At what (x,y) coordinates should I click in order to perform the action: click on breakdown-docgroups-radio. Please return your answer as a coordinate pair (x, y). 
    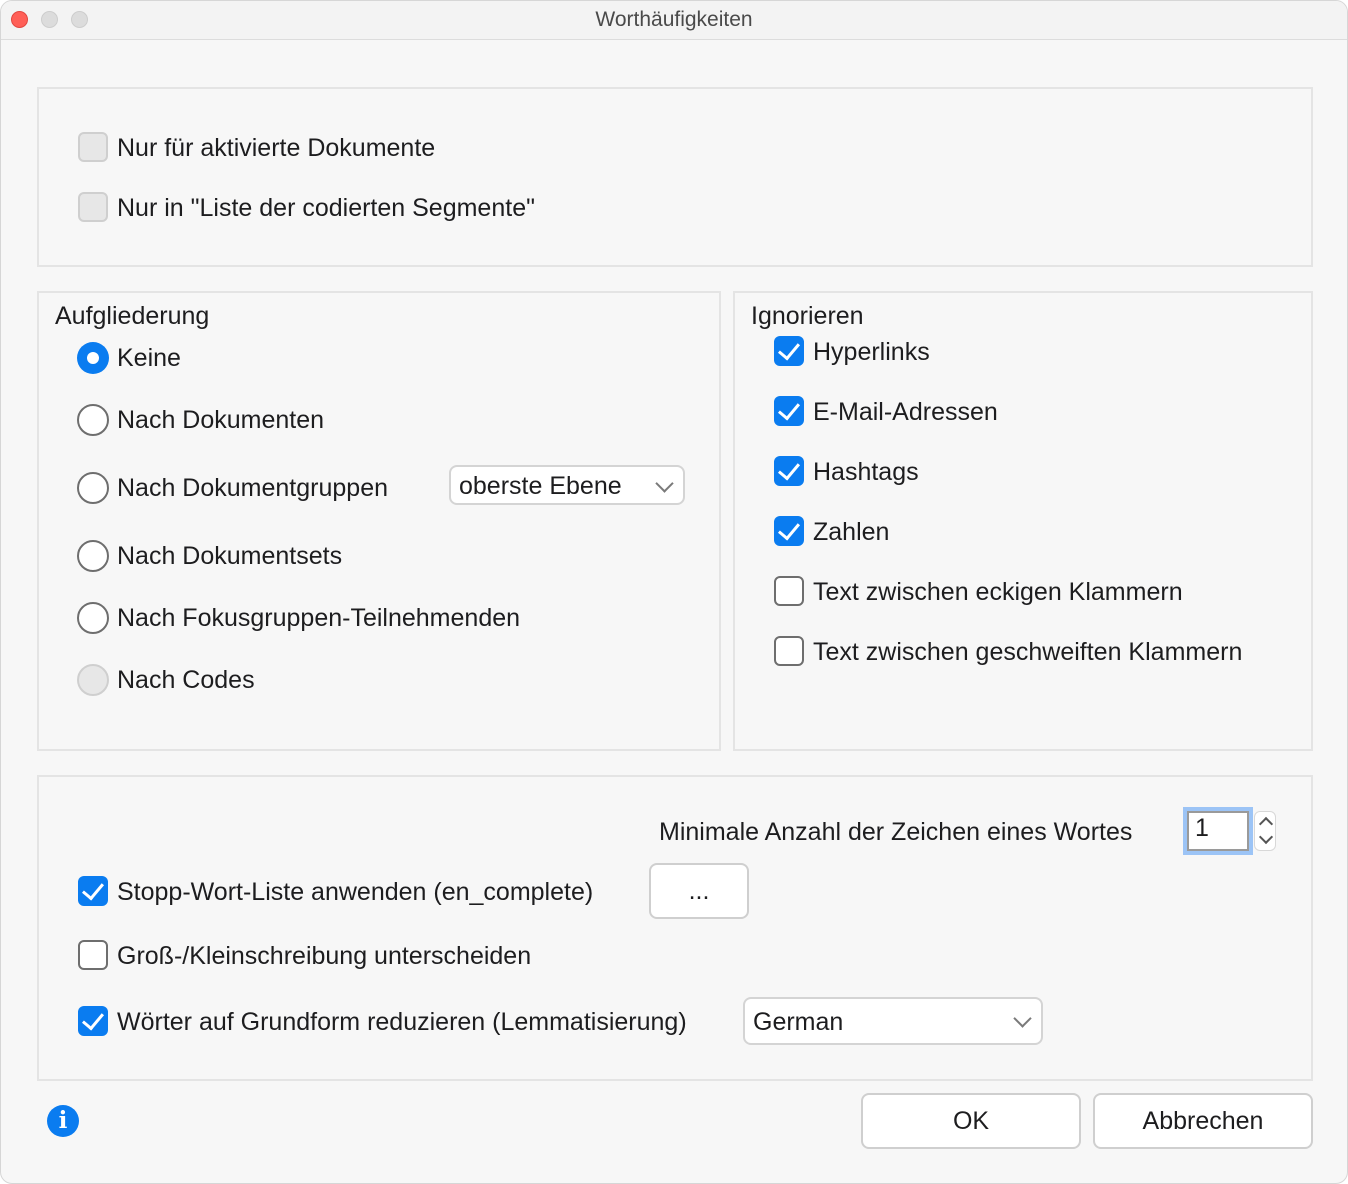
    Looking at the image, I should click on (93, 488).